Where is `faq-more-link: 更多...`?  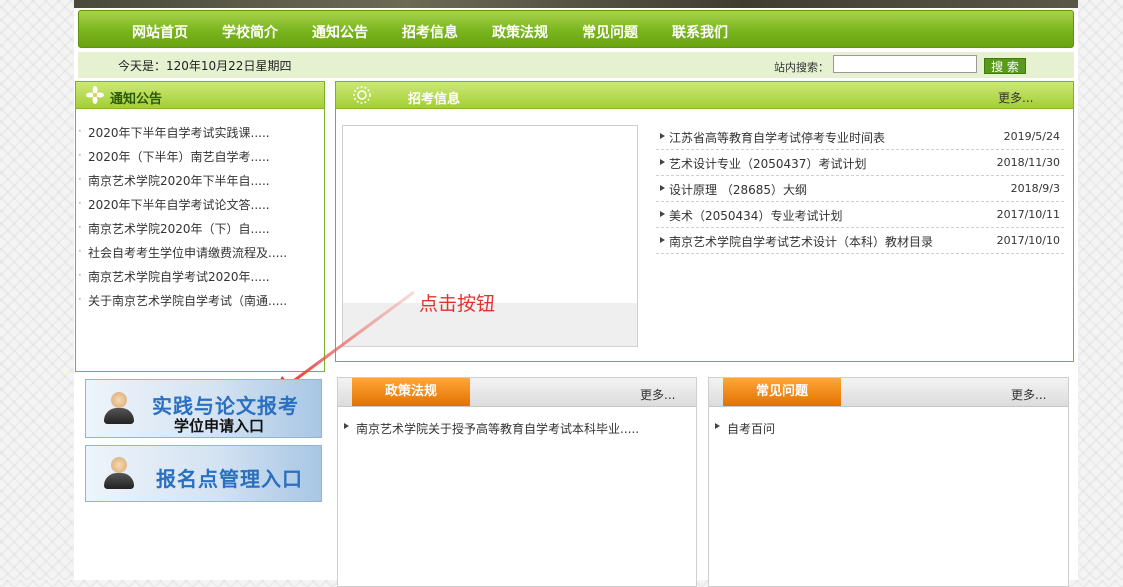 faq-more-link: 更多... is located at coordinates (1028, 394).